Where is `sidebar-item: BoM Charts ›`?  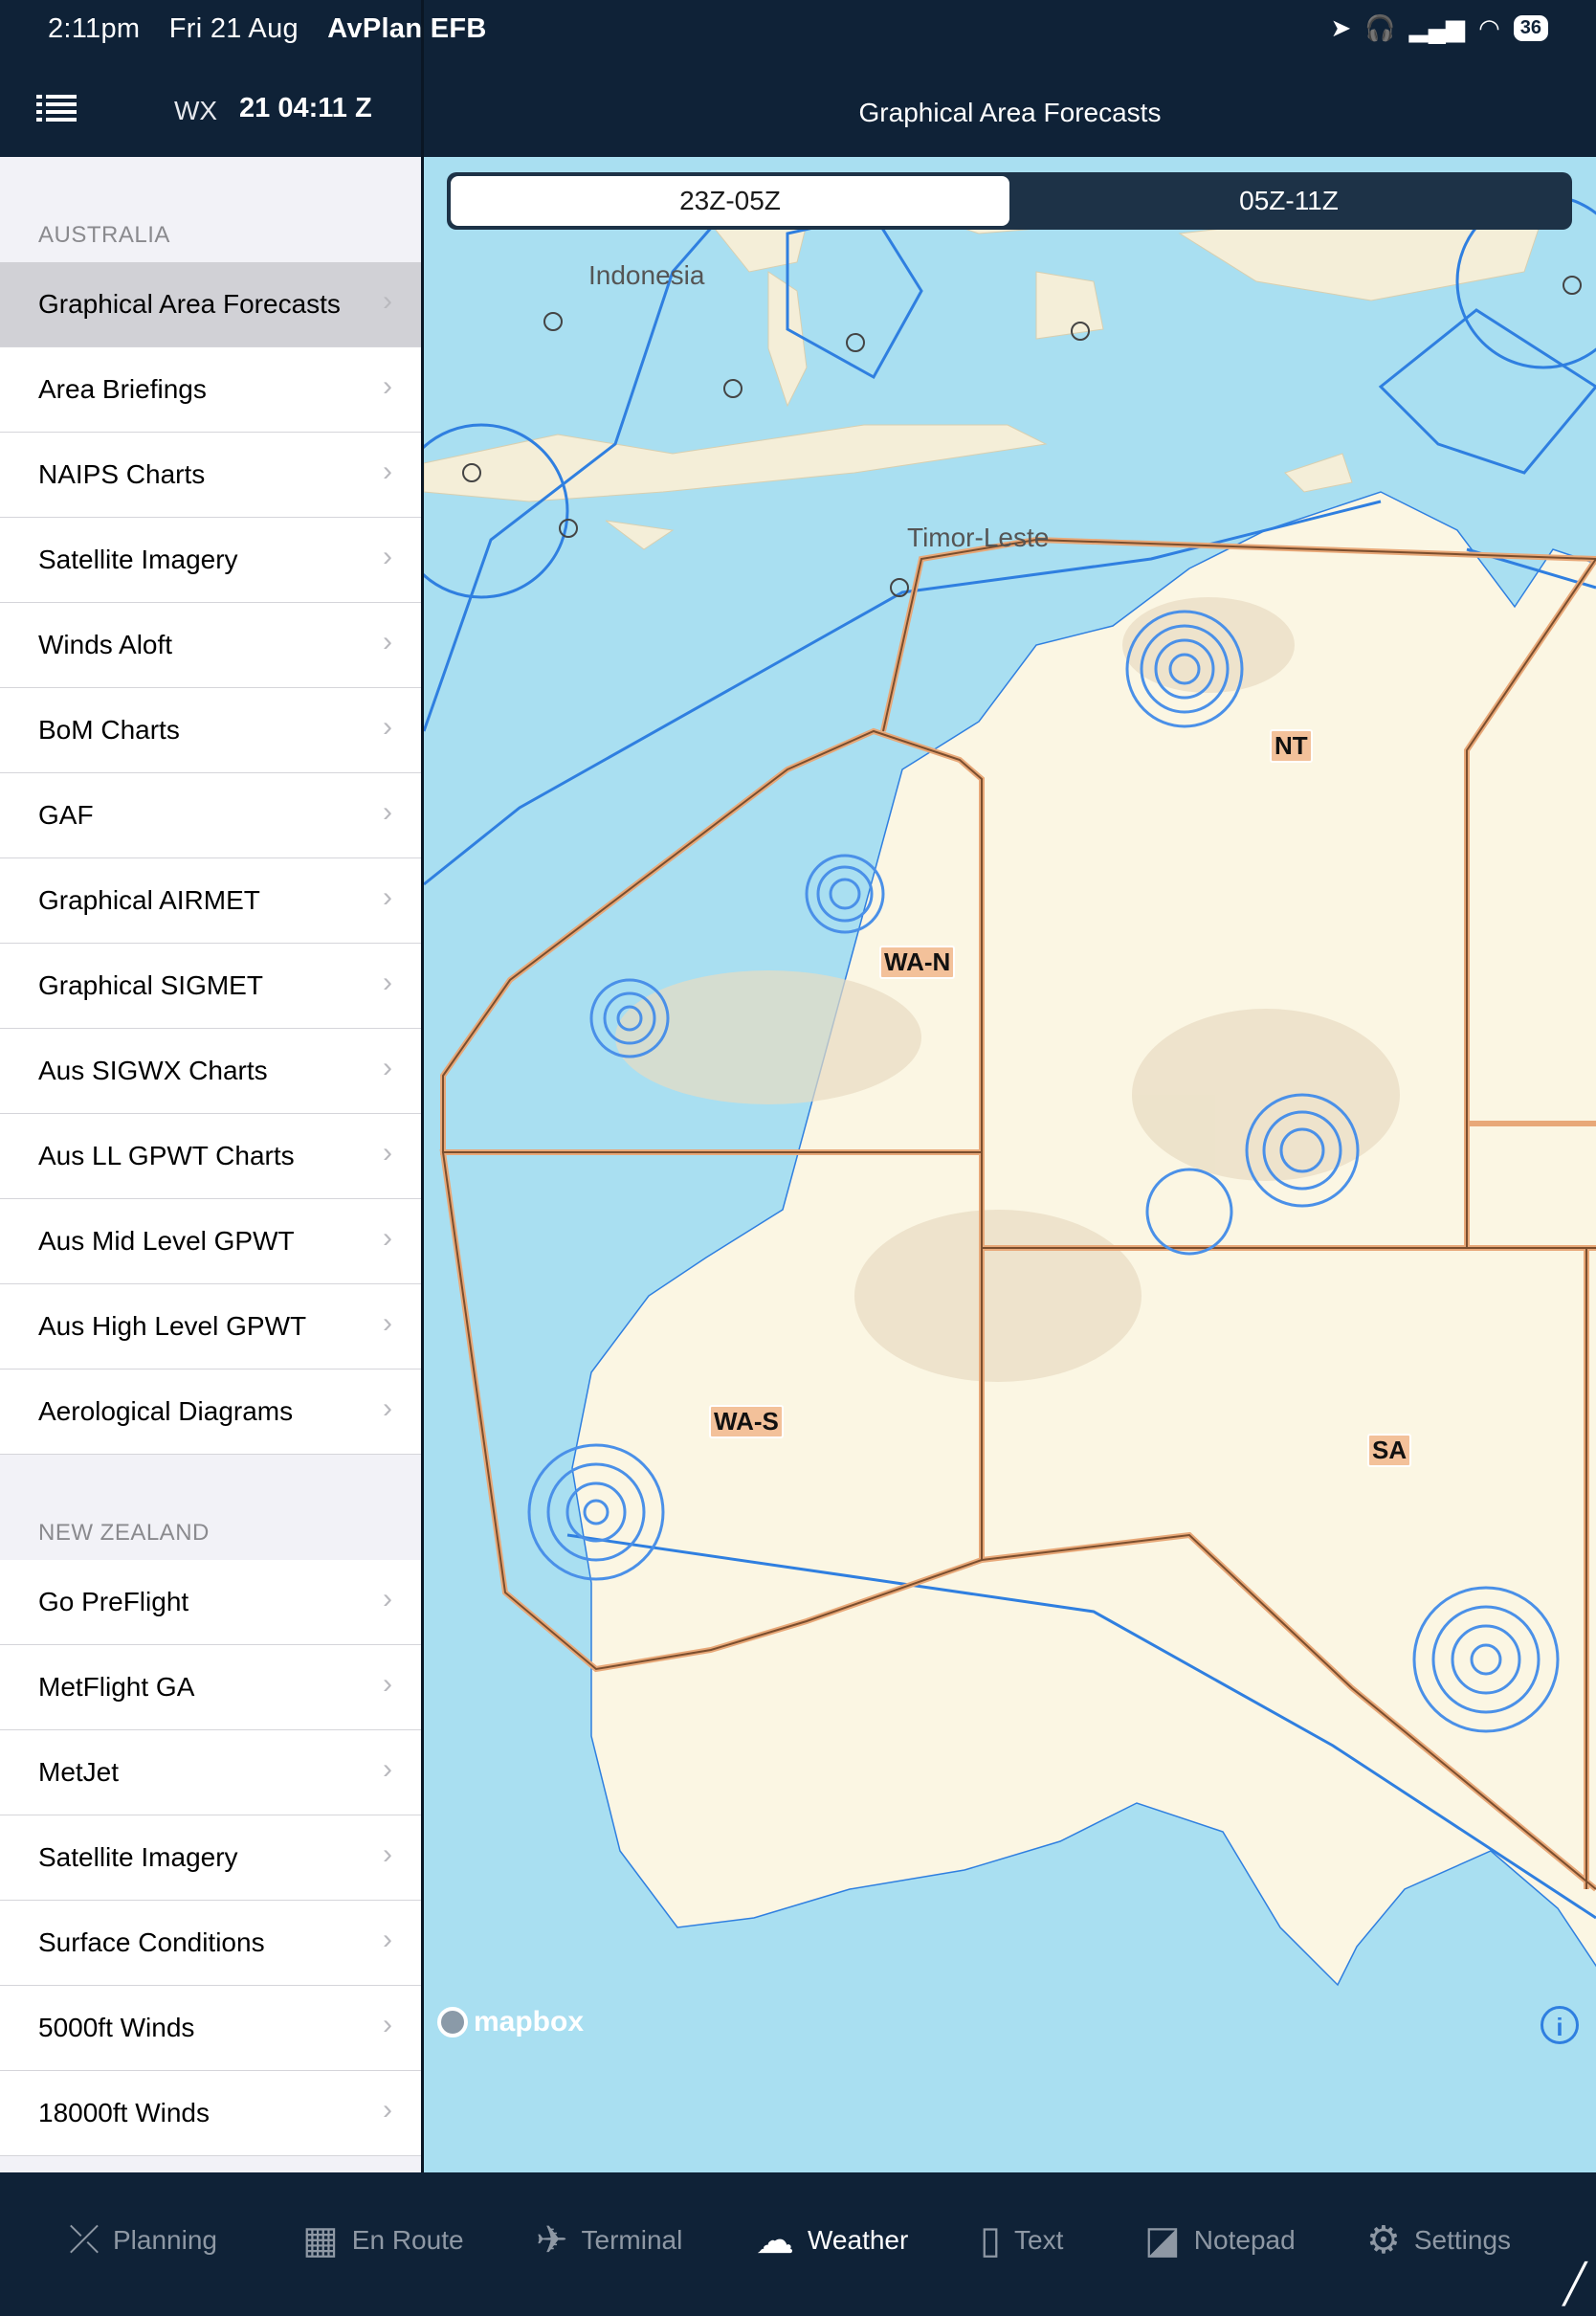 sidebar-item: BoM Charts › is located at coordinates (211, 730).